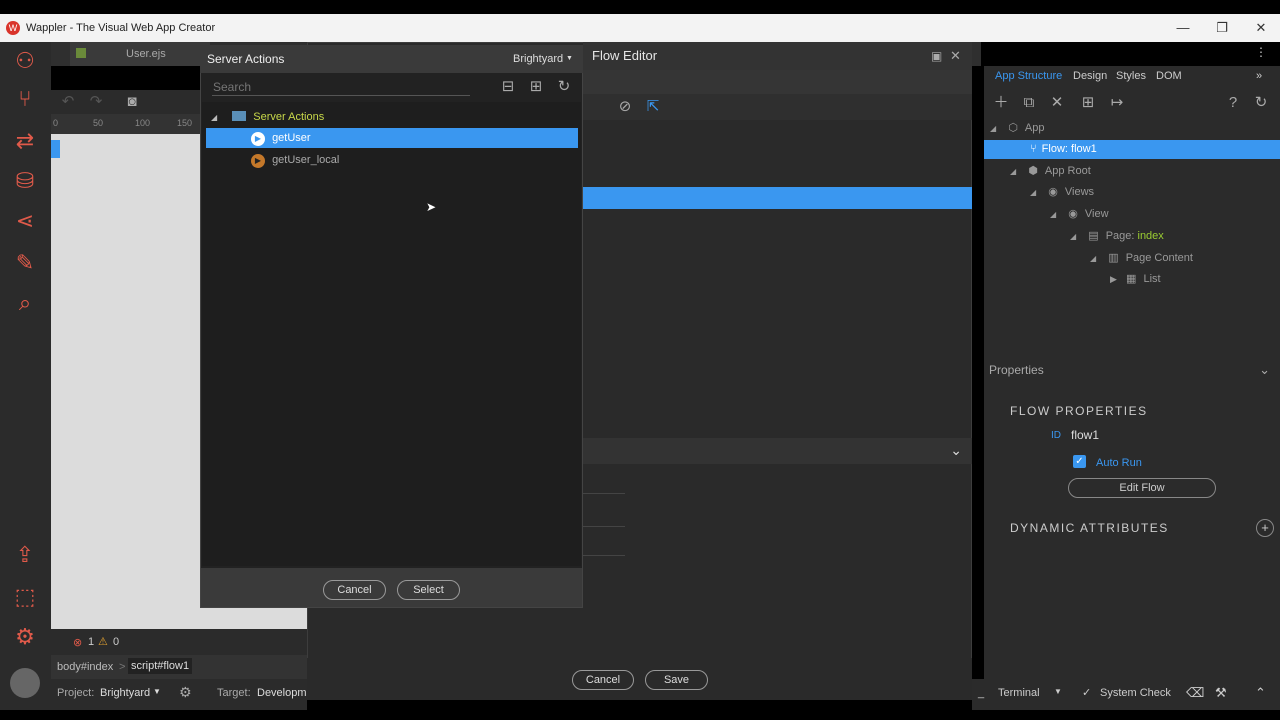 The width and height of the screenshot is (1280, 720). What do you see at coordinates (777, 451) in the screenshot?
I see `flow-properties-collapse-bar: ⌄` at bounding box center [777, 451].